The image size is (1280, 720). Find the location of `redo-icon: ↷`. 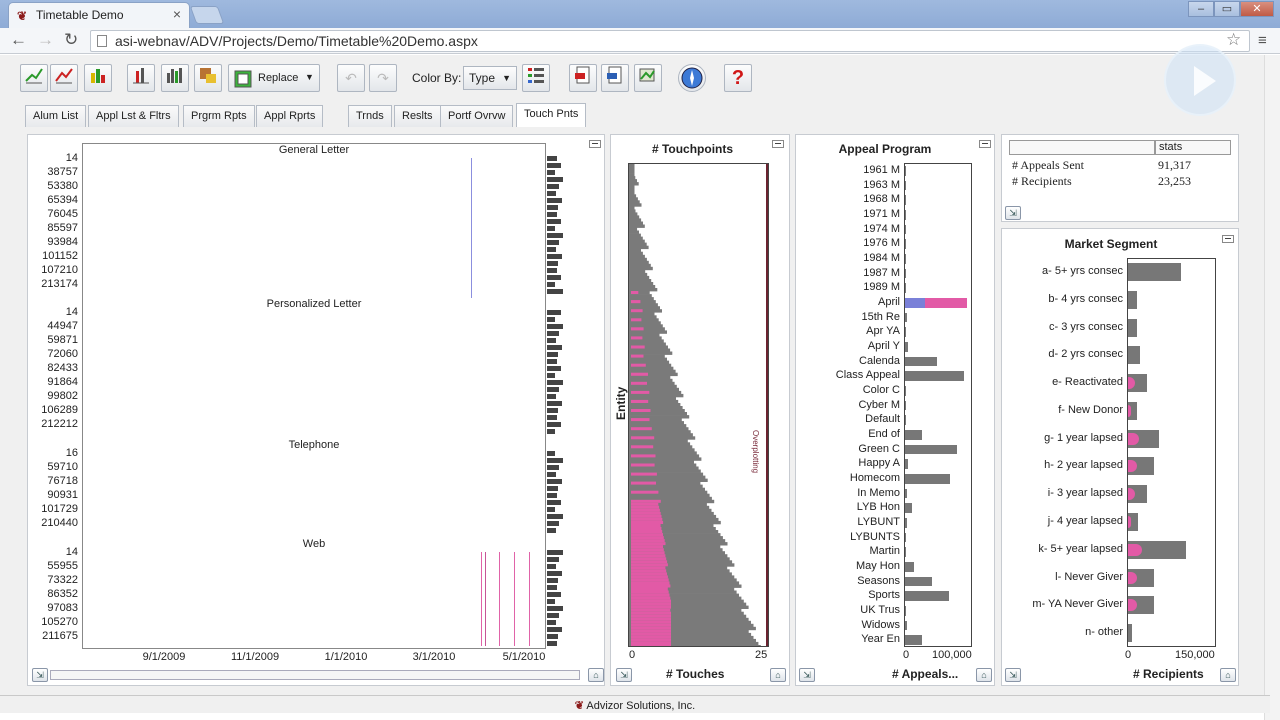

redo-icon: ↷ is located at coordinates (383, 78).